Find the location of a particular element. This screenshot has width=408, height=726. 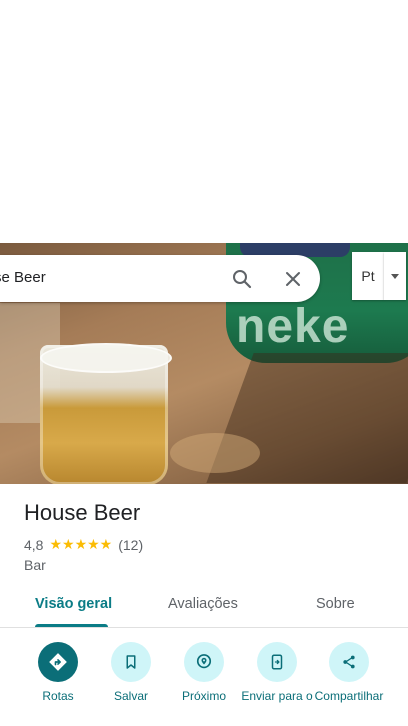

send-to-phone-icon is located at coordinates (277, 662).